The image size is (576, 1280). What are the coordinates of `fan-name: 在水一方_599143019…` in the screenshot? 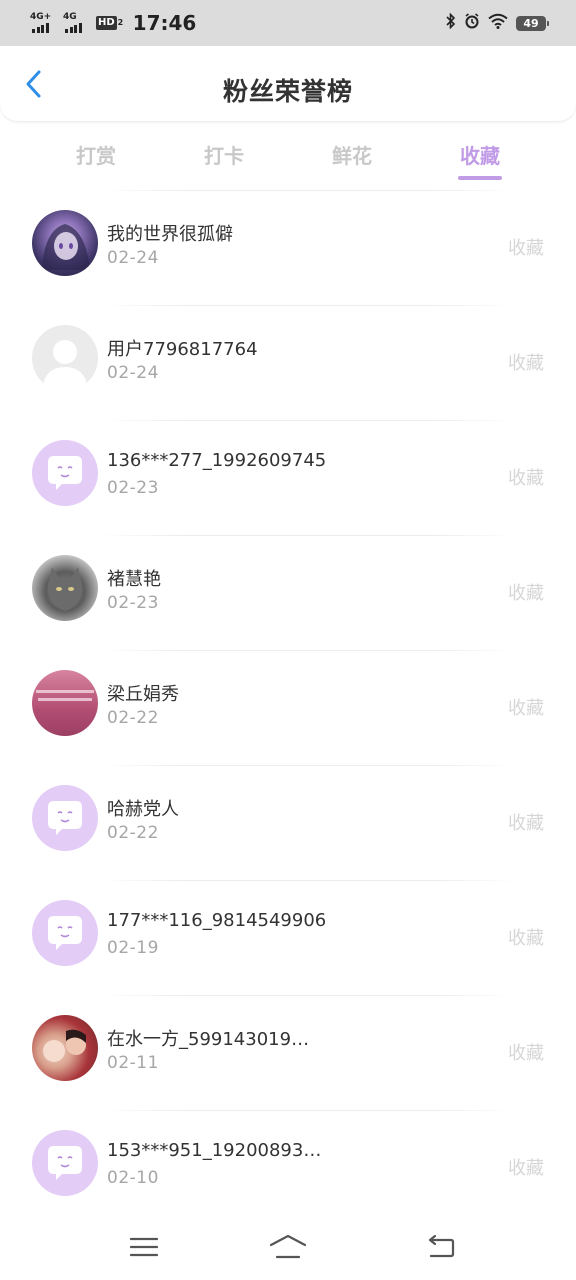 It's located at (208, 1039).